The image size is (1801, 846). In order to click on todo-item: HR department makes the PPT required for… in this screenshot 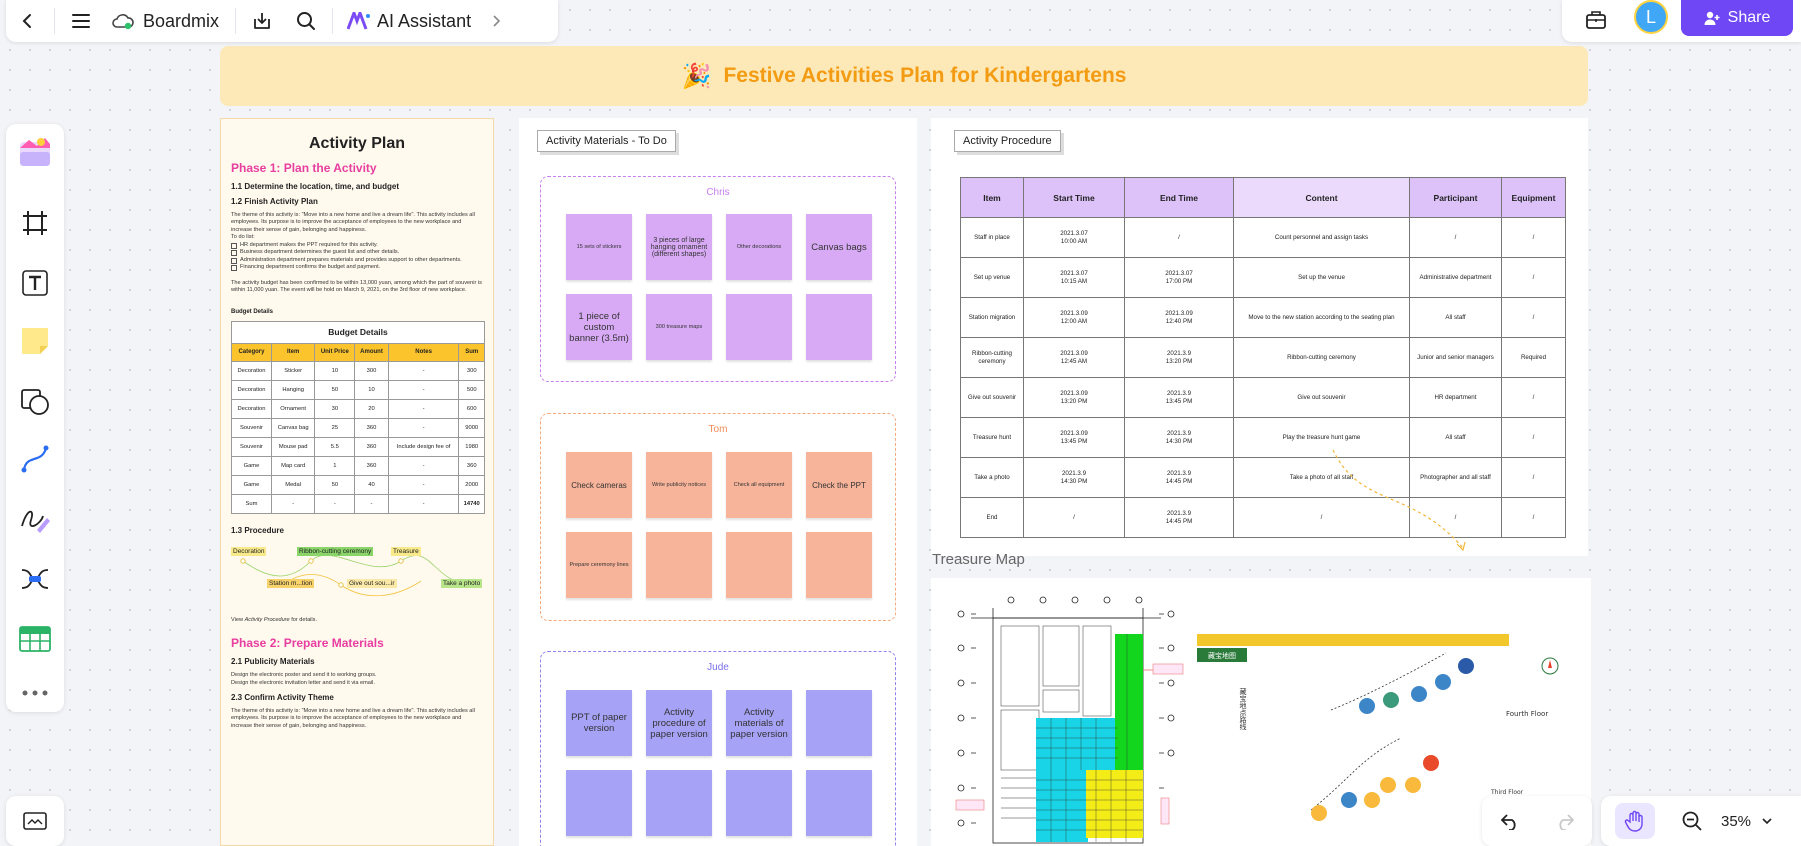, I will do `click(357, 246)`.